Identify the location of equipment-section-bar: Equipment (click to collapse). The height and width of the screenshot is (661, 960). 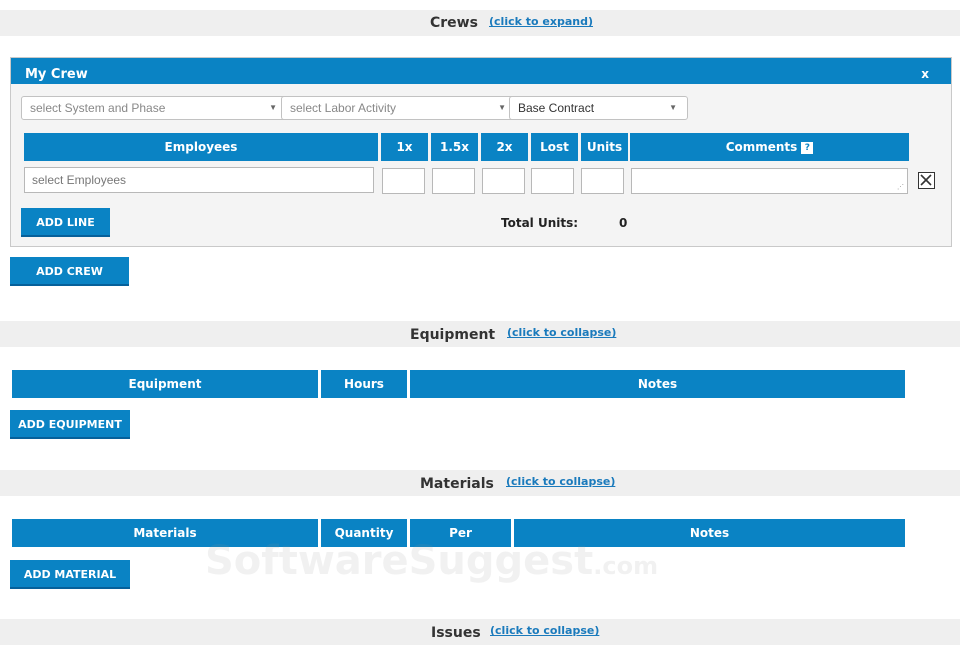
(480, 334).